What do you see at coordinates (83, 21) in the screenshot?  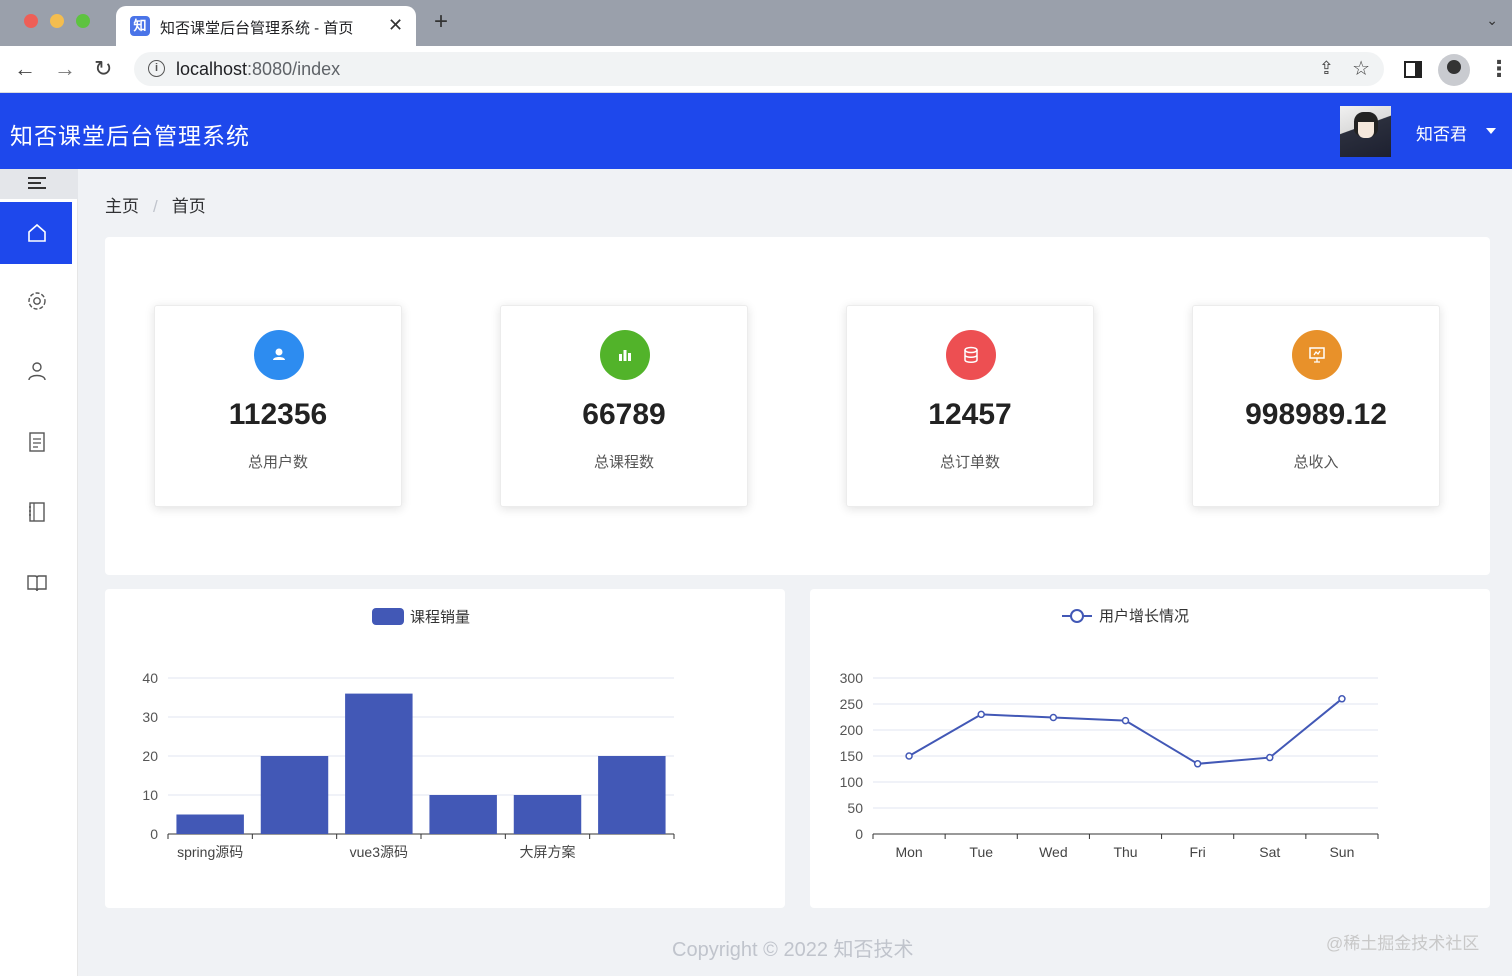 I see `maximize-window-button` at bounding box center [83, 21].